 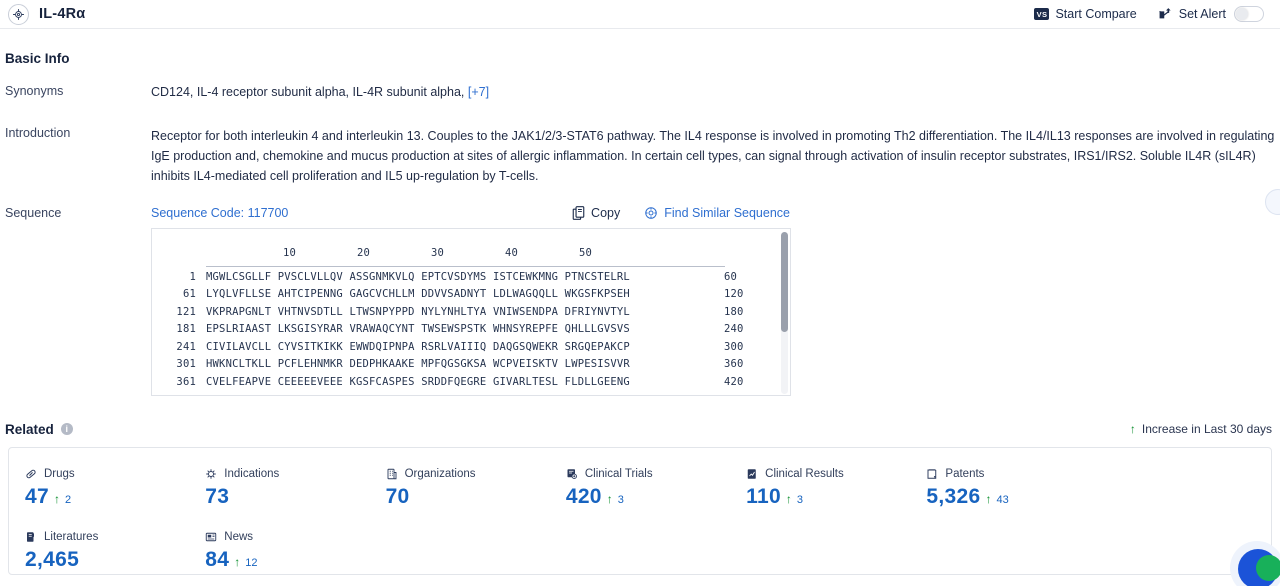 I want to click on ruler-tick: 30, so click(x=438, y=252).